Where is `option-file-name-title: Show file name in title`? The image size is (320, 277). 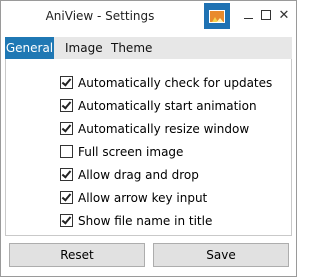 option-file-name-title: Show file name in title is located at coordinates (166, 220).